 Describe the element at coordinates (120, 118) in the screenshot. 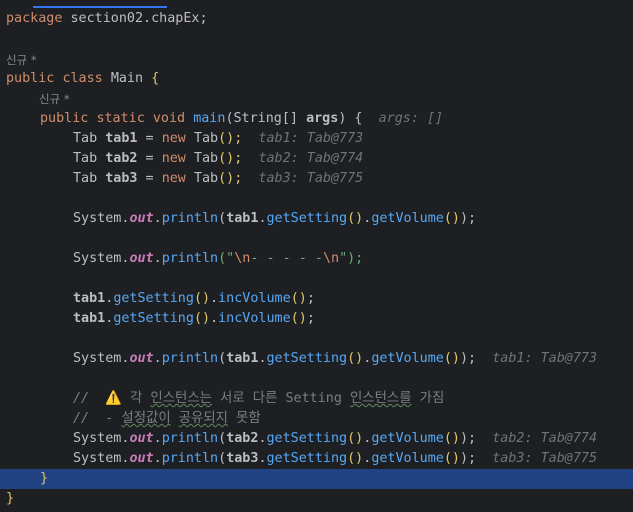

I see `static-keyword: static` at that location.